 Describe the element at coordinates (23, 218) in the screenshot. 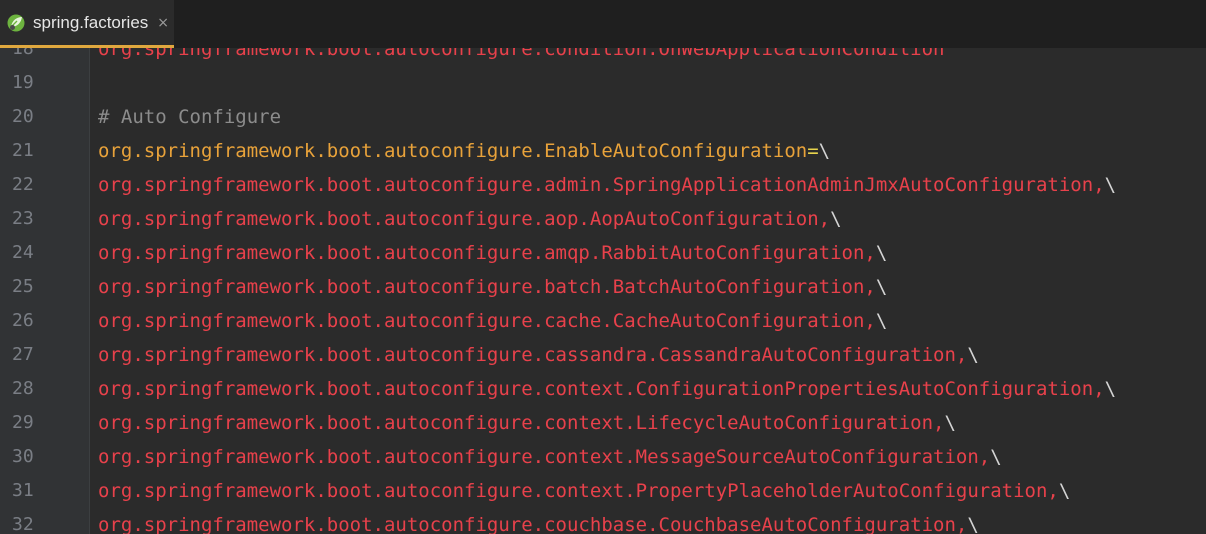

I see `line-number: 23` at that location.